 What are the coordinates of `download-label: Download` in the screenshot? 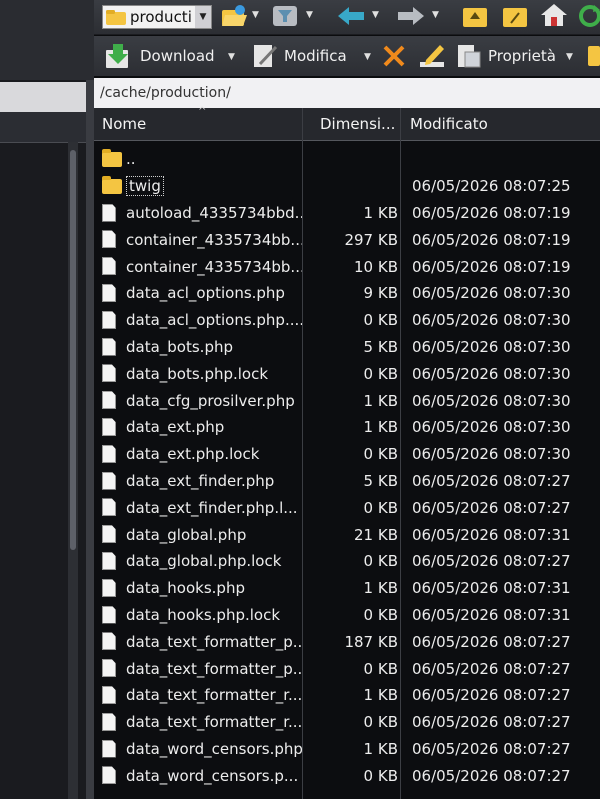 It's located at (177, 56).